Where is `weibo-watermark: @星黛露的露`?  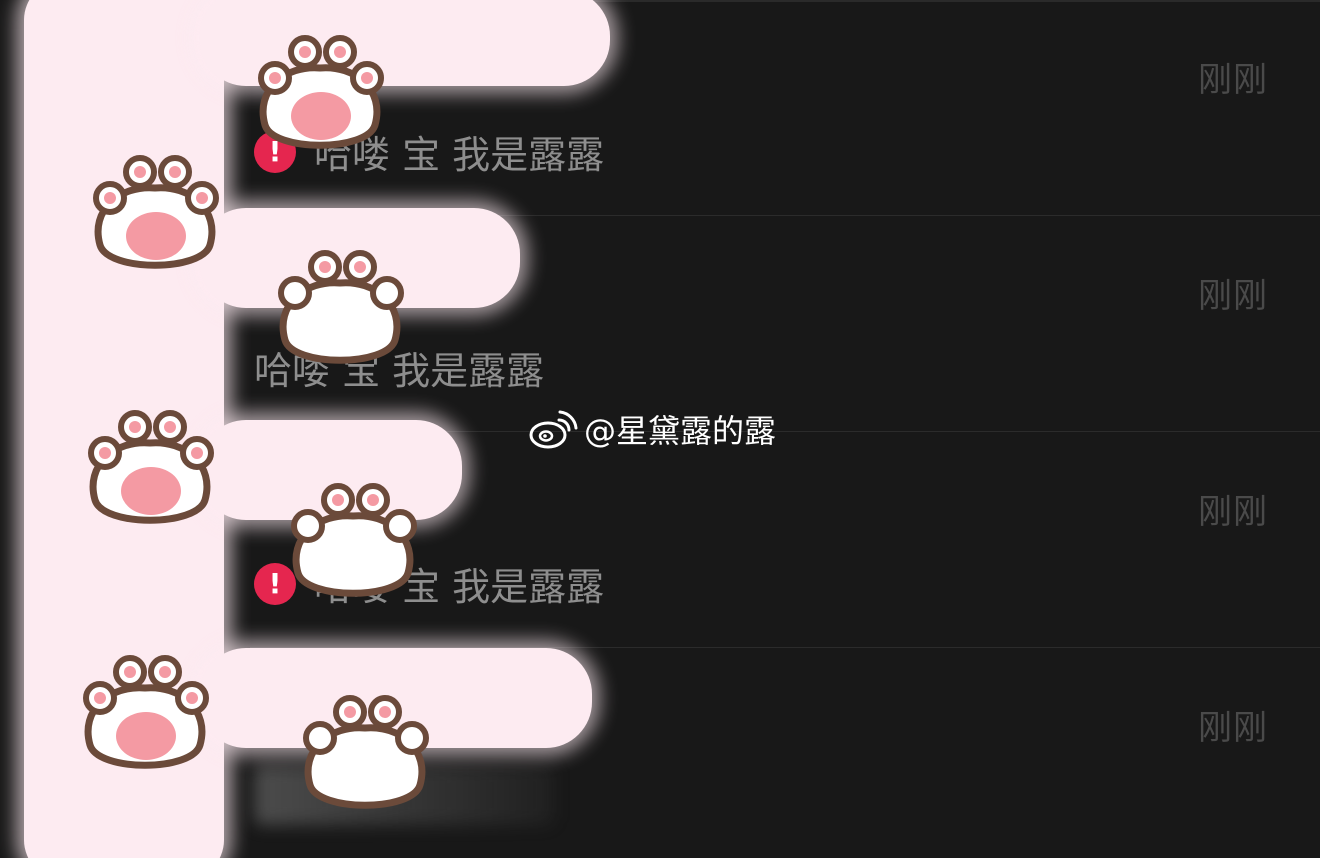
weibo-watermark: @星黛露的露 is located at coordinates (652, 429).